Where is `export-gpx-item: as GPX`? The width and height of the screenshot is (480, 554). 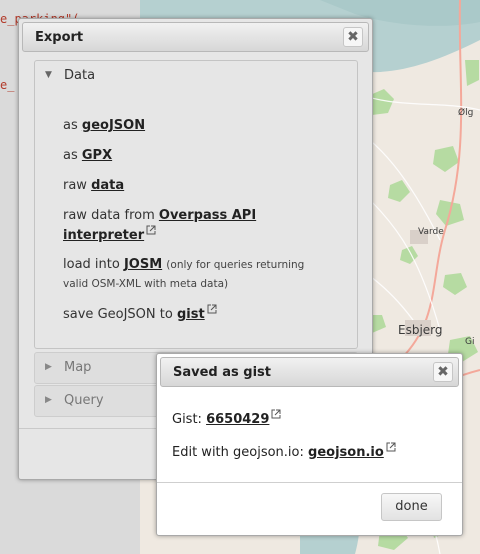 export-gpx-item: as GPX is located at coordinates (87, 155).